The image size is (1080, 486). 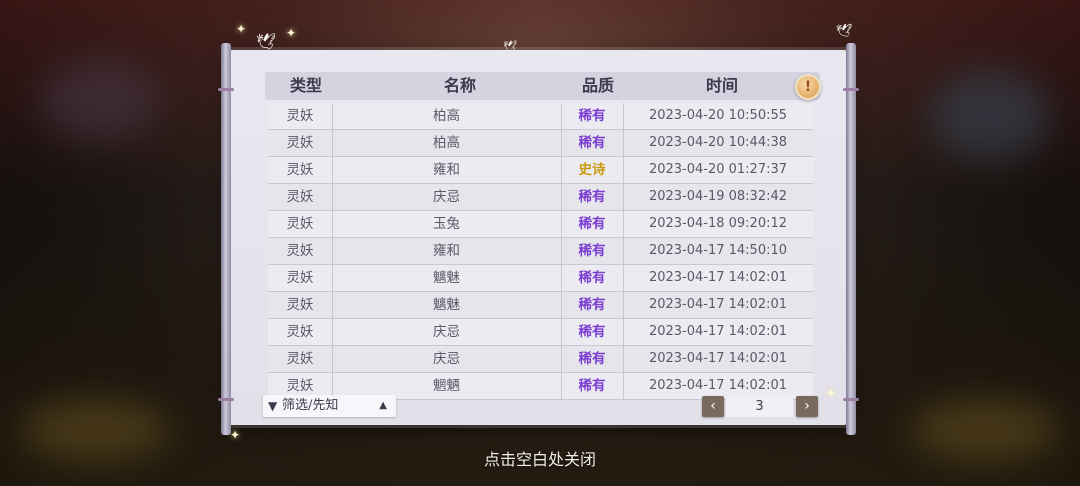 I want to click on cell-time: 2023-04-18 09:20:12, so click(x=718, y=223).